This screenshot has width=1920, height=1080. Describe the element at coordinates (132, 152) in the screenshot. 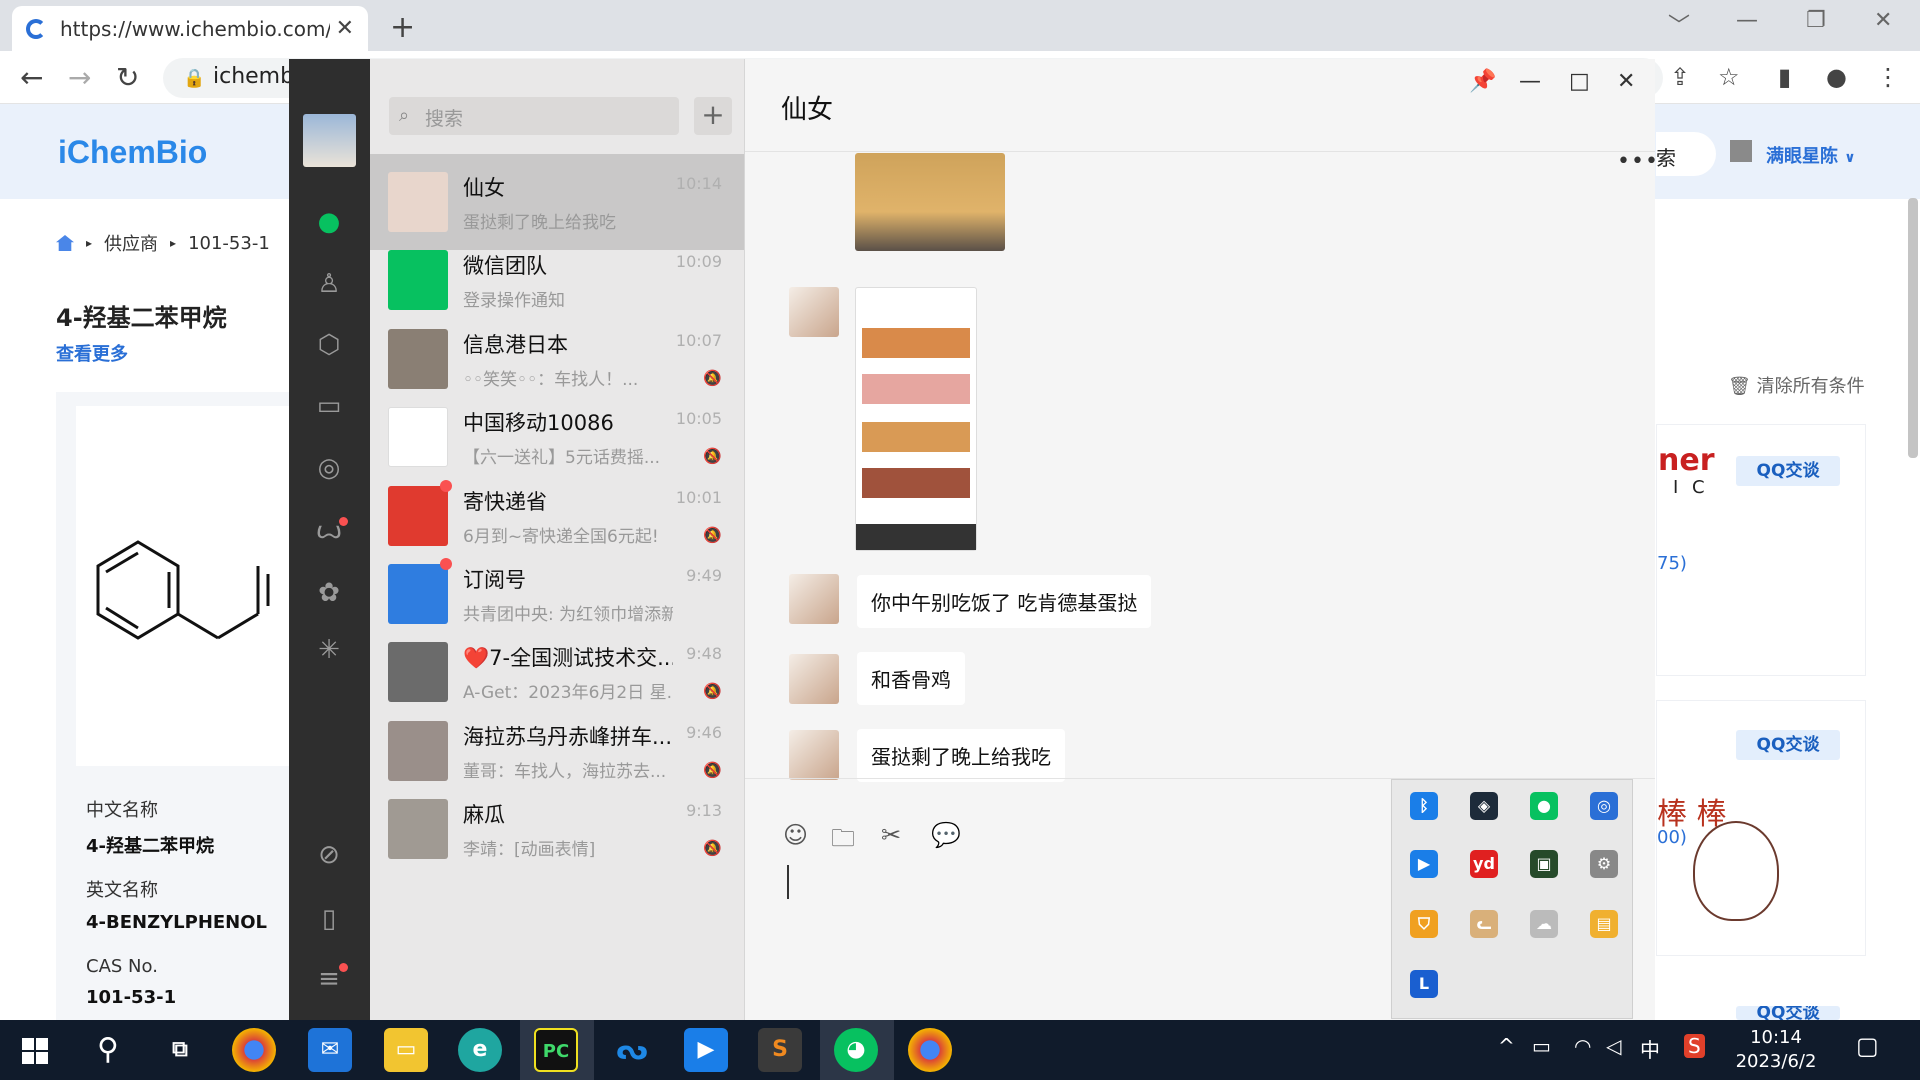

I see `site-logo: iChemBio` at that location.